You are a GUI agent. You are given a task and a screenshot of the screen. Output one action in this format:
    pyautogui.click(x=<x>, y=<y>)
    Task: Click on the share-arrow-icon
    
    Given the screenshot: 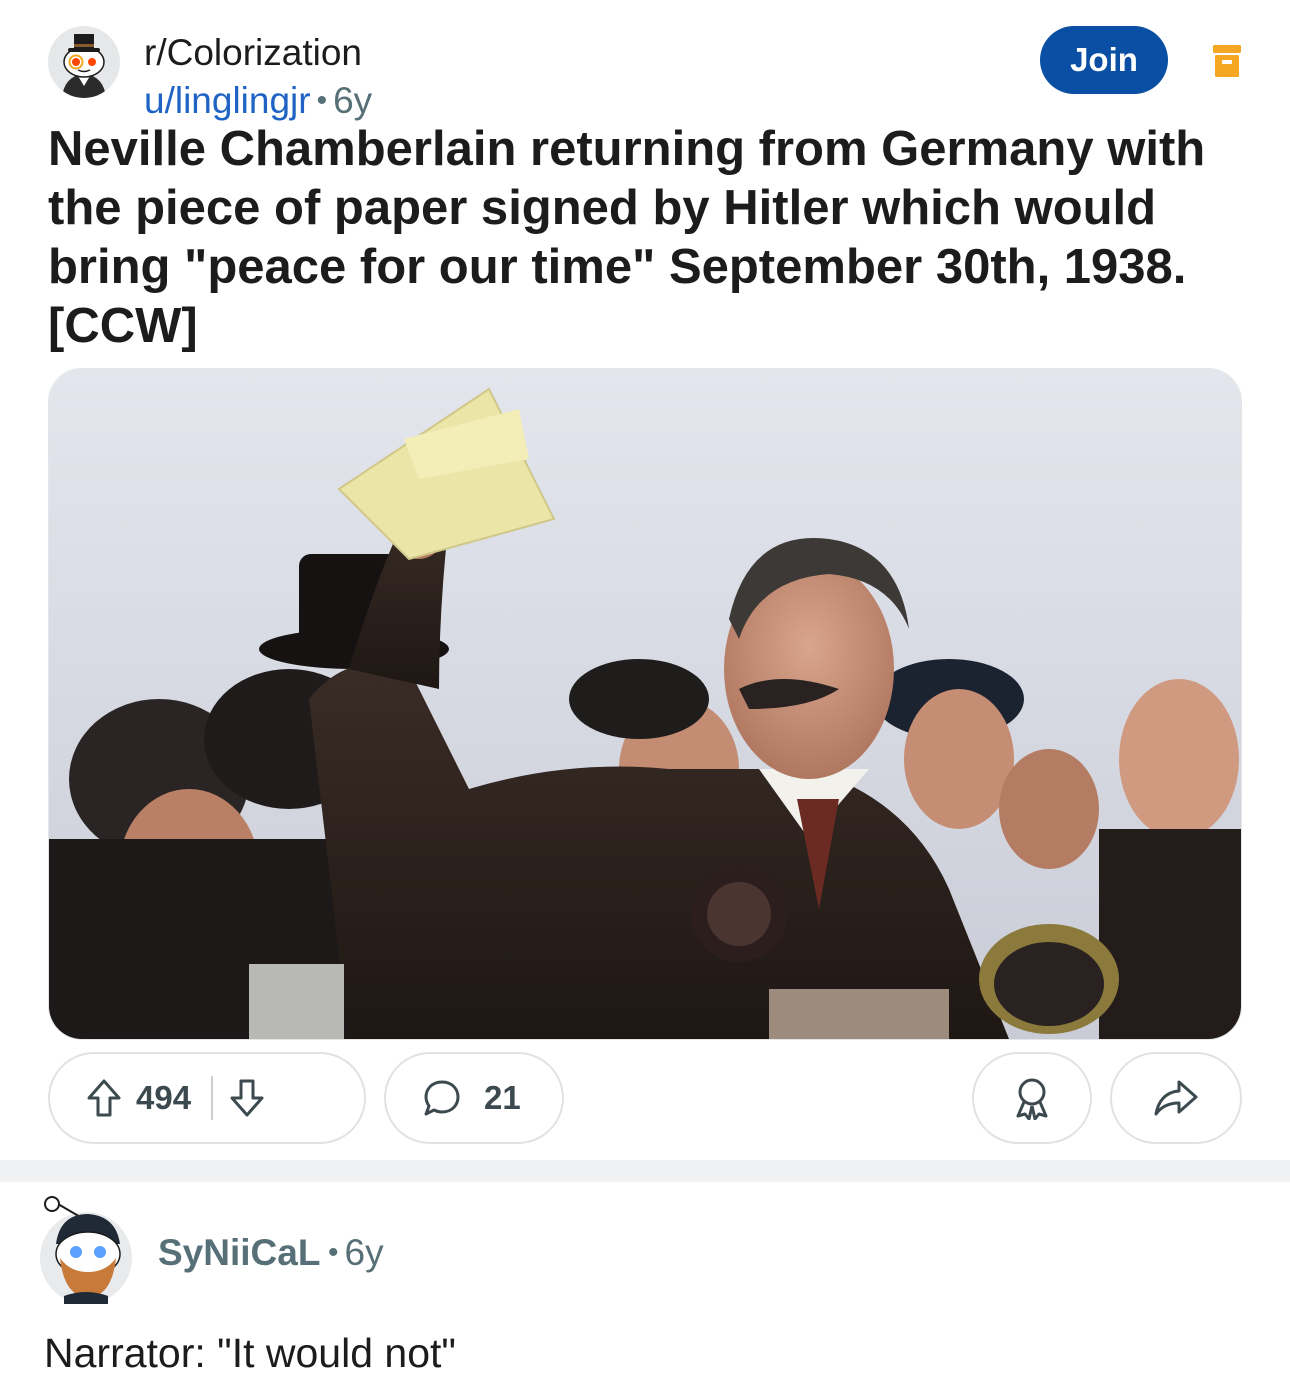 What is the action you would take?
    pyautogui.click(x=1176, y=1098)
    